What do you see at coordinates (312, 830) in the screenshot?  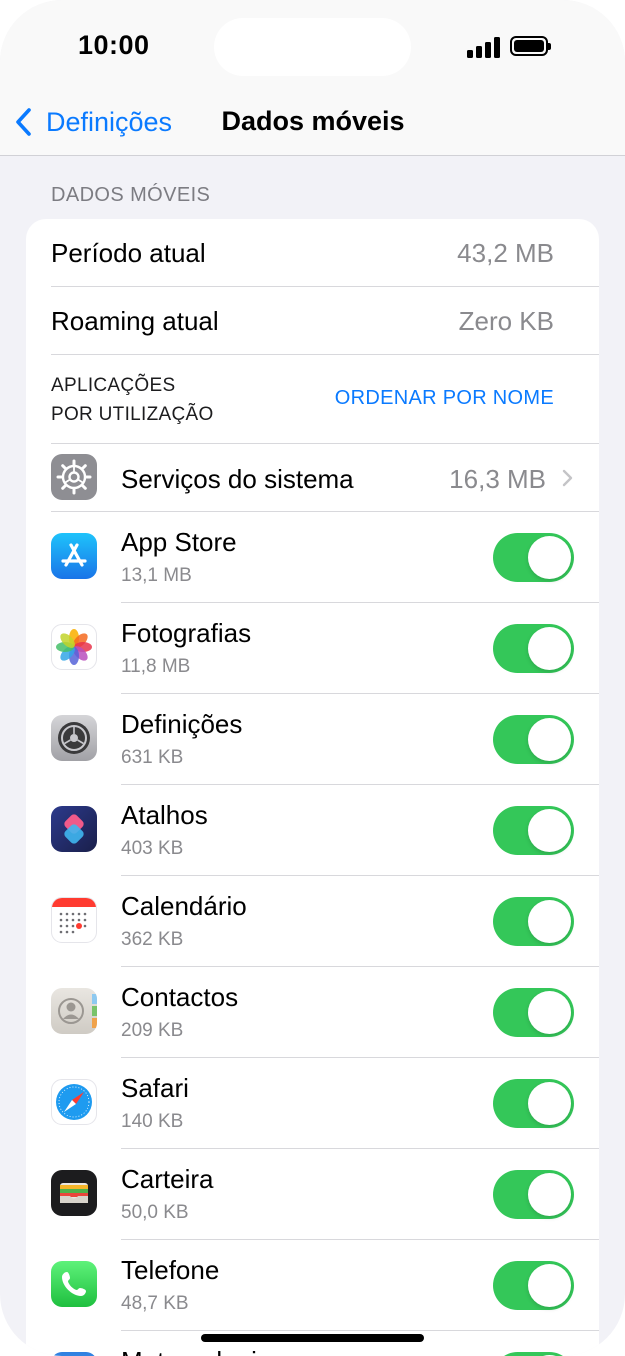 I see `app-row-shortcuts: Atalhos 403 KB` at bounding box center [312, 830].